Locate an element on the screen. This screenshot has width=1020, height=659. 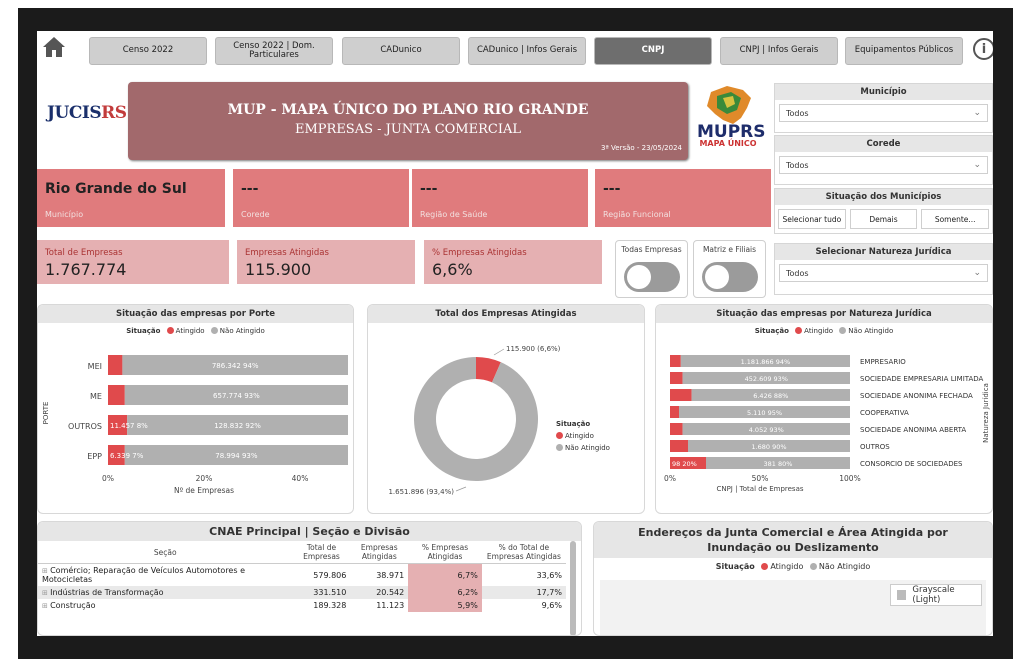
corede-dropdown-value: Todos is located at coordinates (797, 165).